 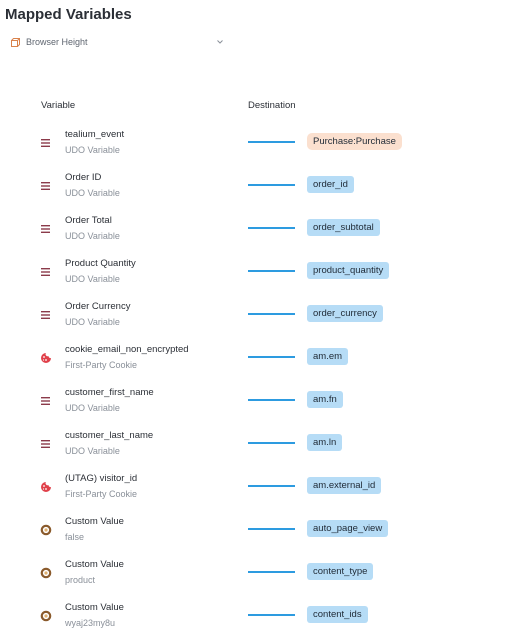 I want to click on cube-icon, so click(x=15, y=42).